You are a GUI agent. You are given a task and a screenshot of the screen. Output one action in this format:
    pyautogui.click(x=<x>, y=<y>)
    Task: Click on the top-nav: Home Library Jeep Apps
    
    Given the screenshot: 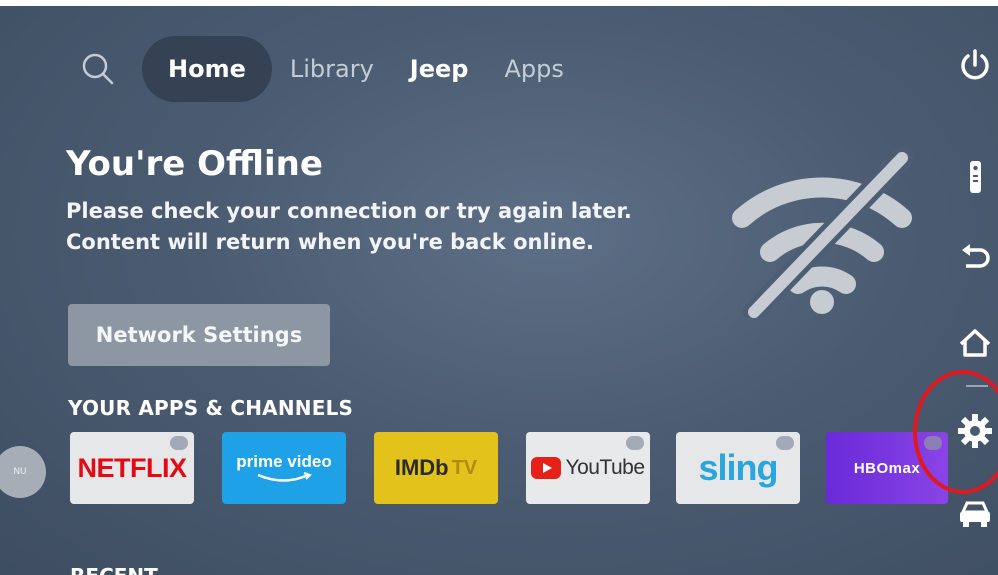 What is the action you would take?
    pyautogui.click(x=330, y=69)
    